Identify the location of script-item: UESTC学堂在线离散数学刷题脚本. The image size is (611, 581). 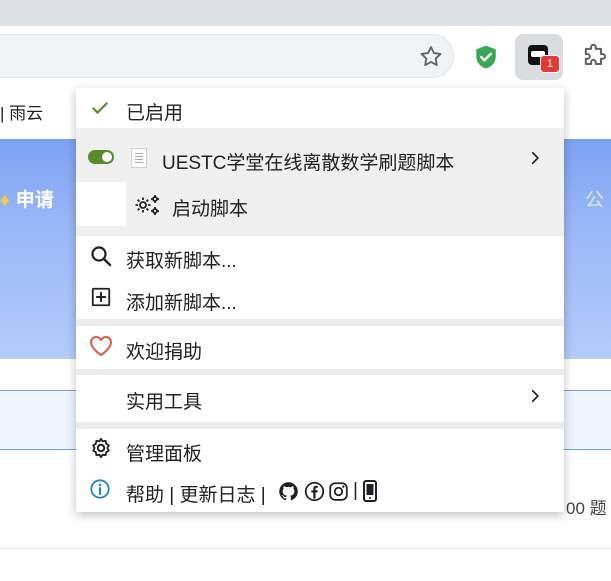
(320, 152).